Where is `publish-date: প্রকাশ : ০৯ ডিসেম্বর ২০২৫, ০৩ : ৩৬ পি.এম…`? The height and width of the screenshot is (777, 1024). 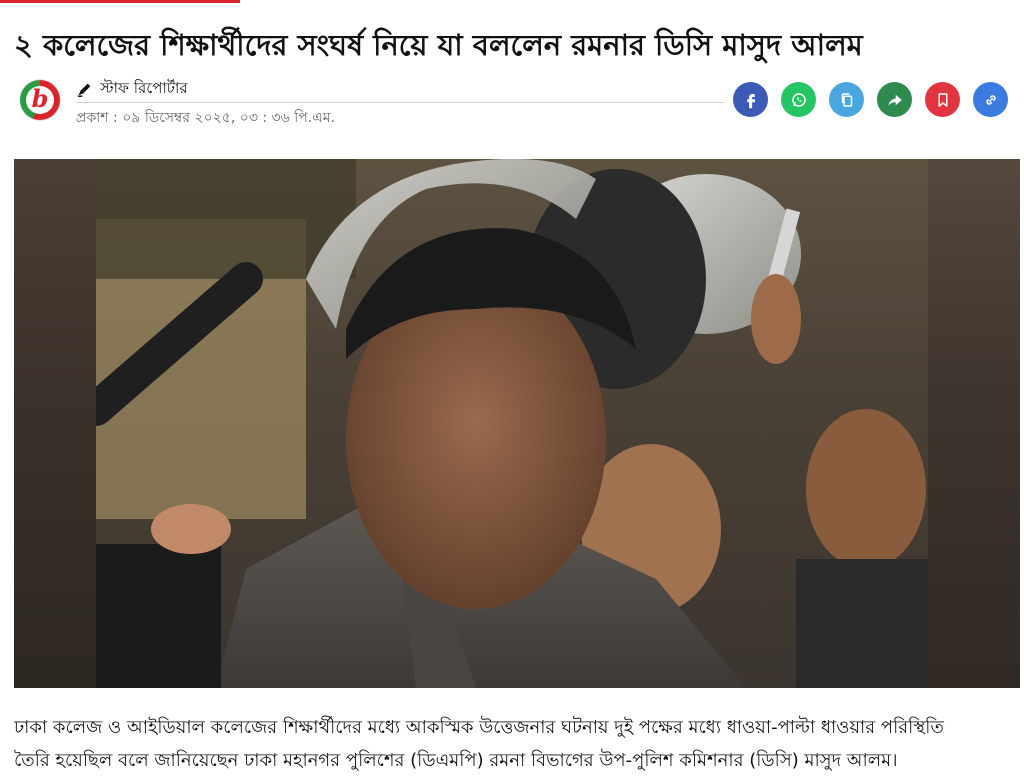
publish-date: প্রকাশ : ০৯ ডিসেম্বর ২০২৫, ০৩ : ৩৬ পি.এম… is located at coordinates (206, 118).